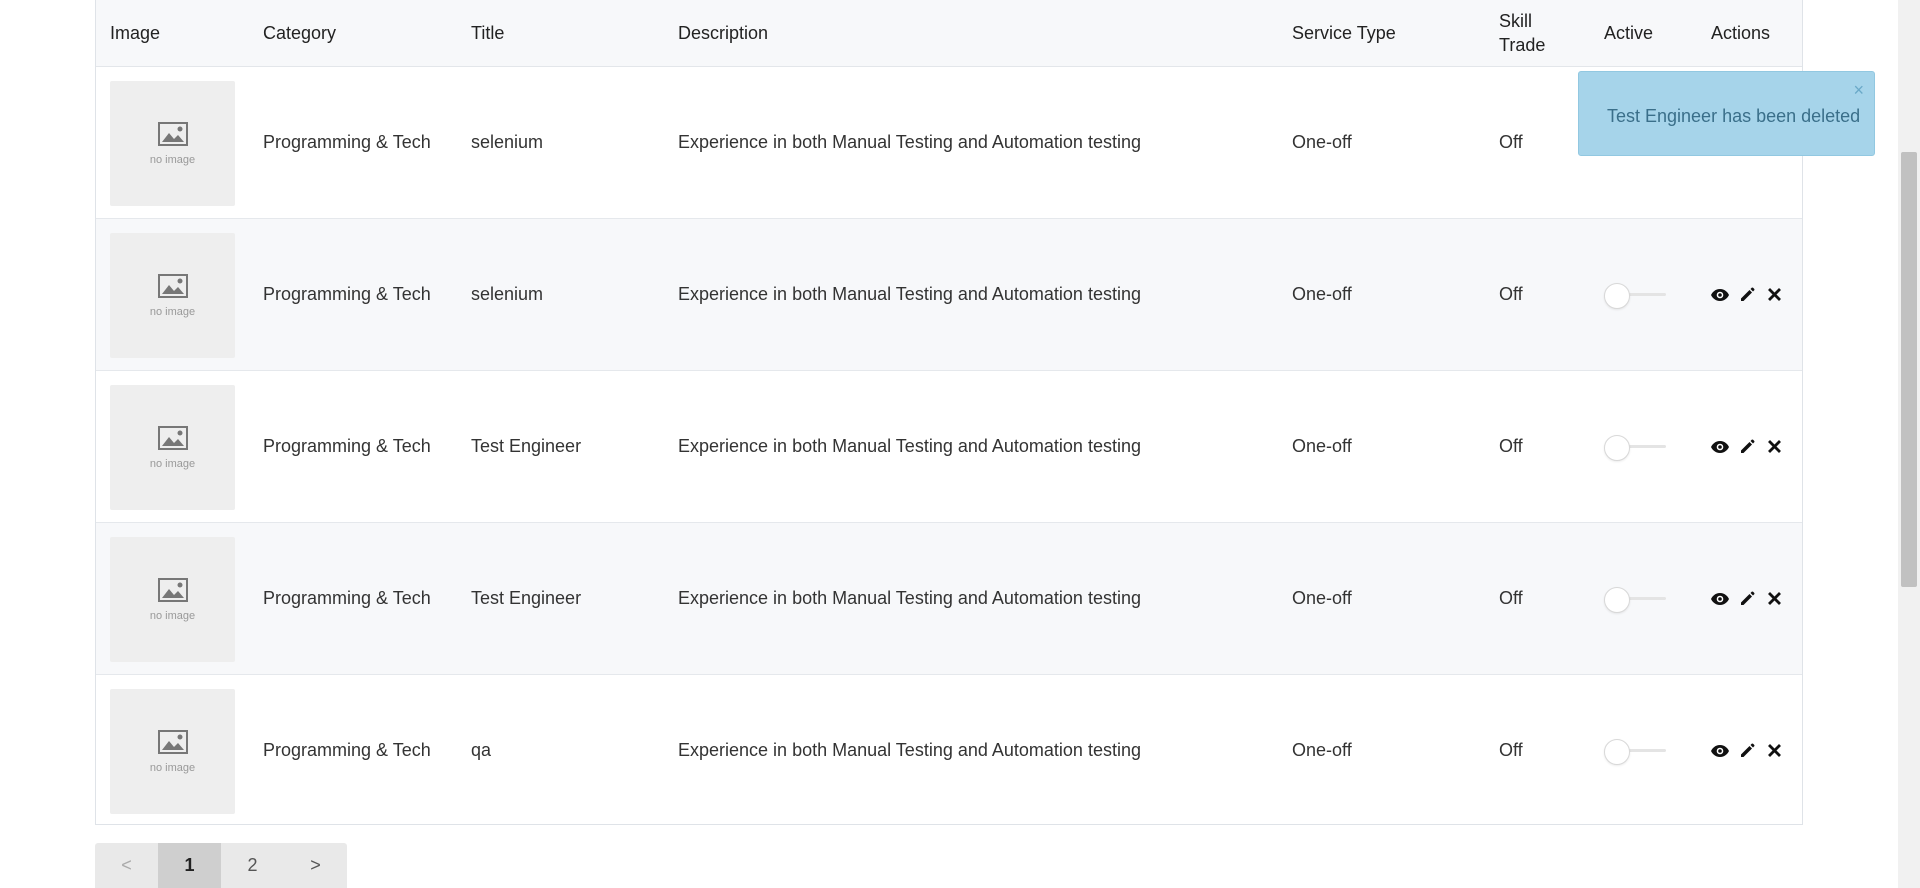 The height and width of the screenshot is (888, 1920). I want to click on header-active: Active, so click(1629, 32).